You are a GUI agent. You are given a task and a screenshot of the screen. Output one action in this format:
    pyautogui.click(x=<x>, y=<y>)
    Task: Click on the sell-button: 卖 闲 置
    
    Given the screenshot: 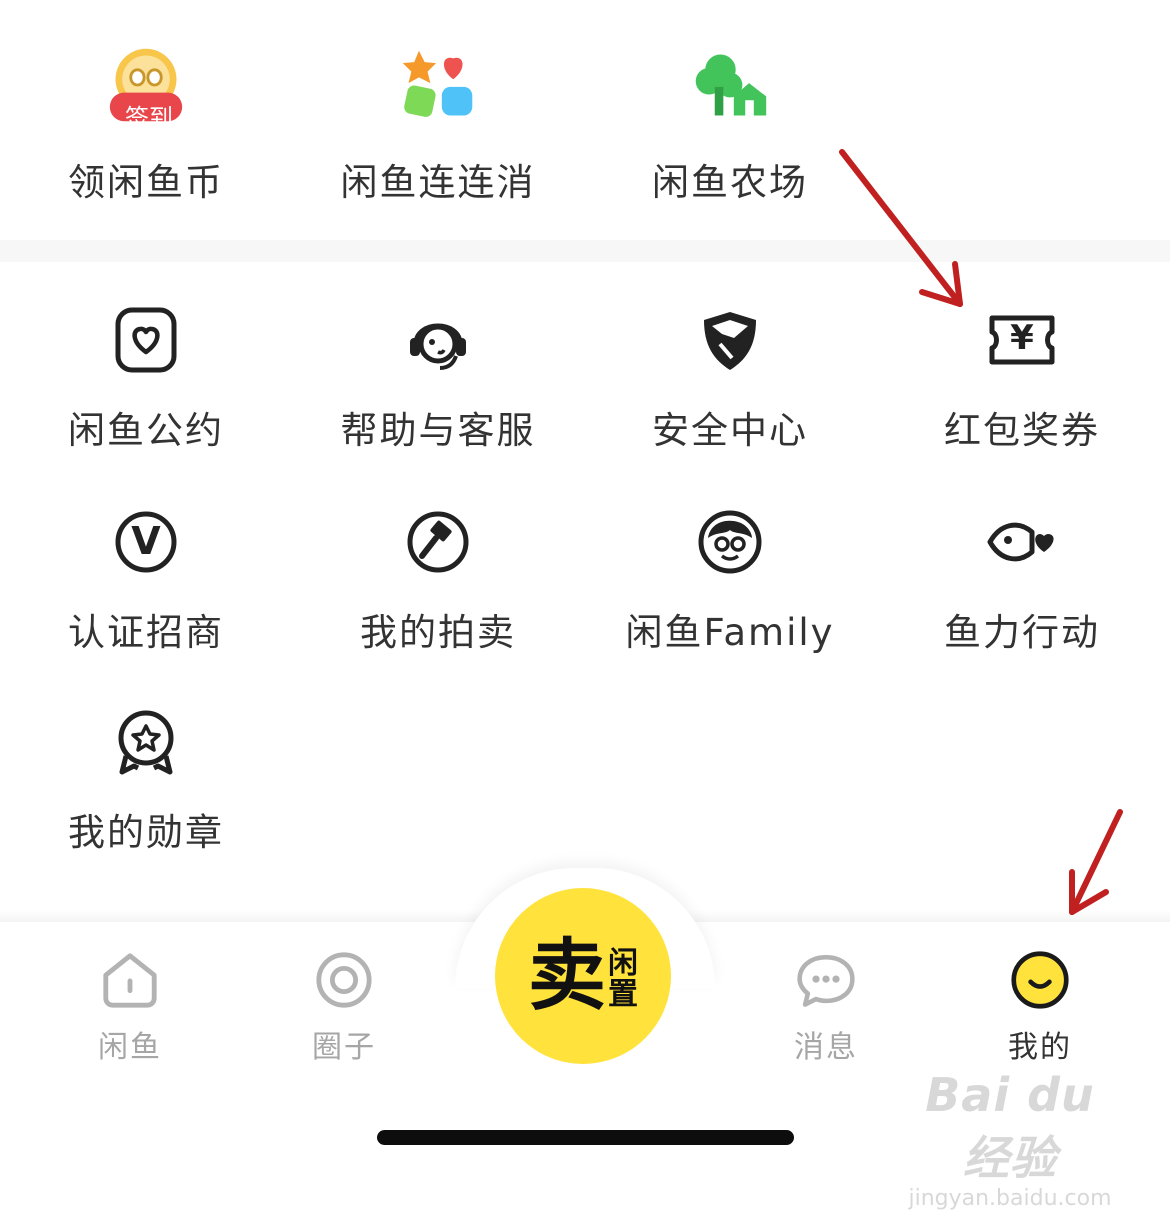 What is the action you would take?
    pyautogui.click(x=583, y=976)
    